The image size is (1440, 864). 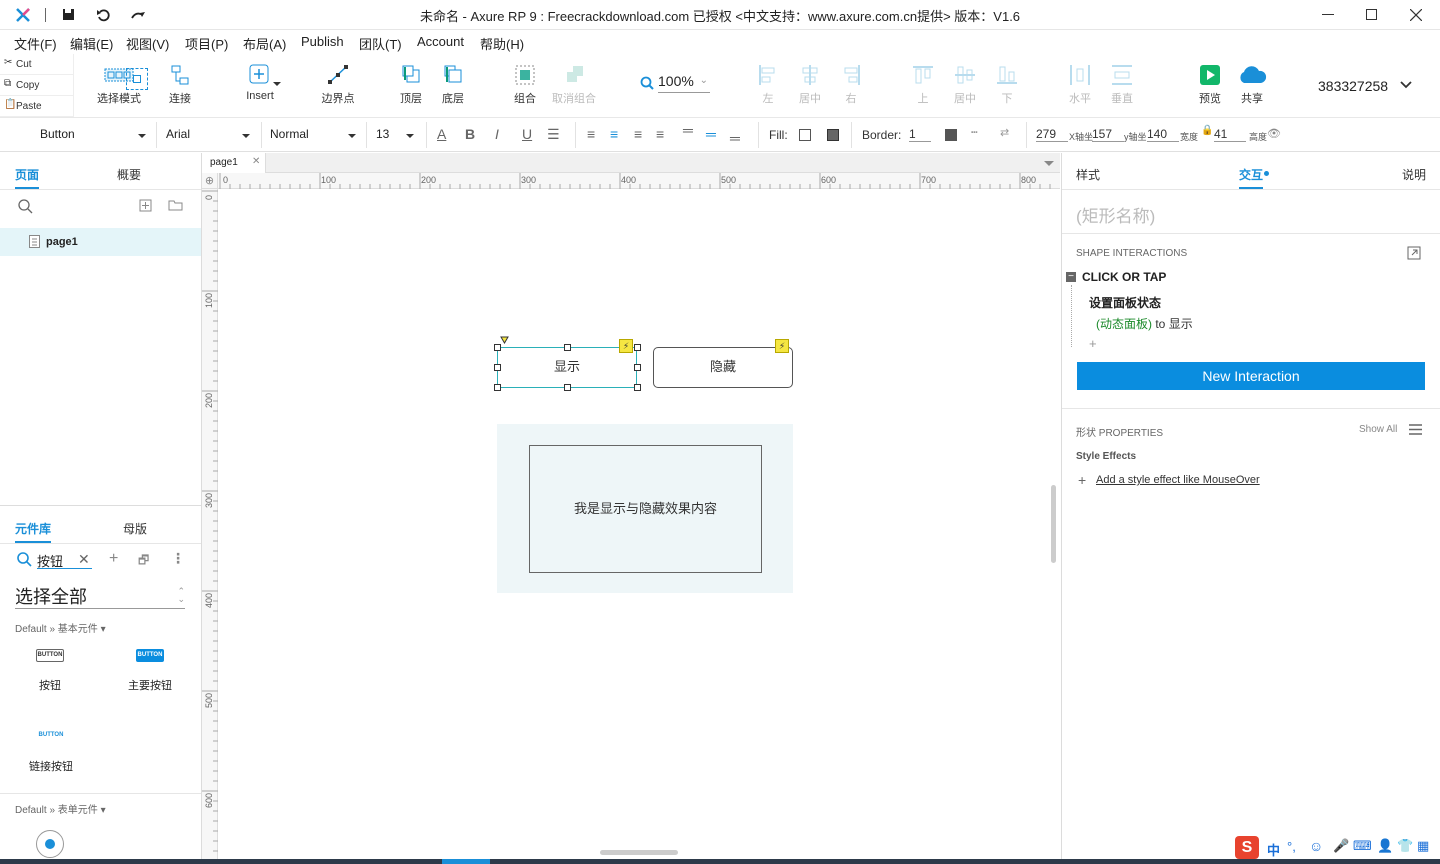 What do you see at coordinates (145, 205) in the screenshot?
I see `add-page-icon` at bounding box center [145, 205].